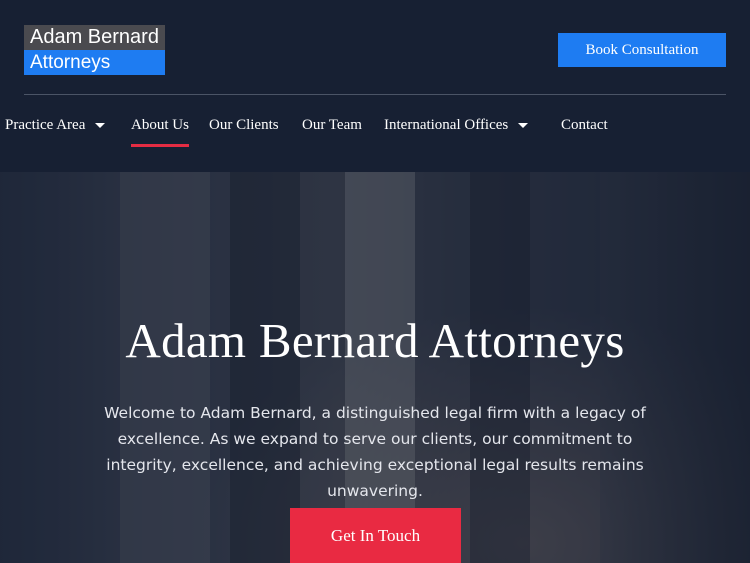 The height and width of the screenshot is (563, 750). I want to click on nav-item-practice-area: Practice Area, so click(55, 131).